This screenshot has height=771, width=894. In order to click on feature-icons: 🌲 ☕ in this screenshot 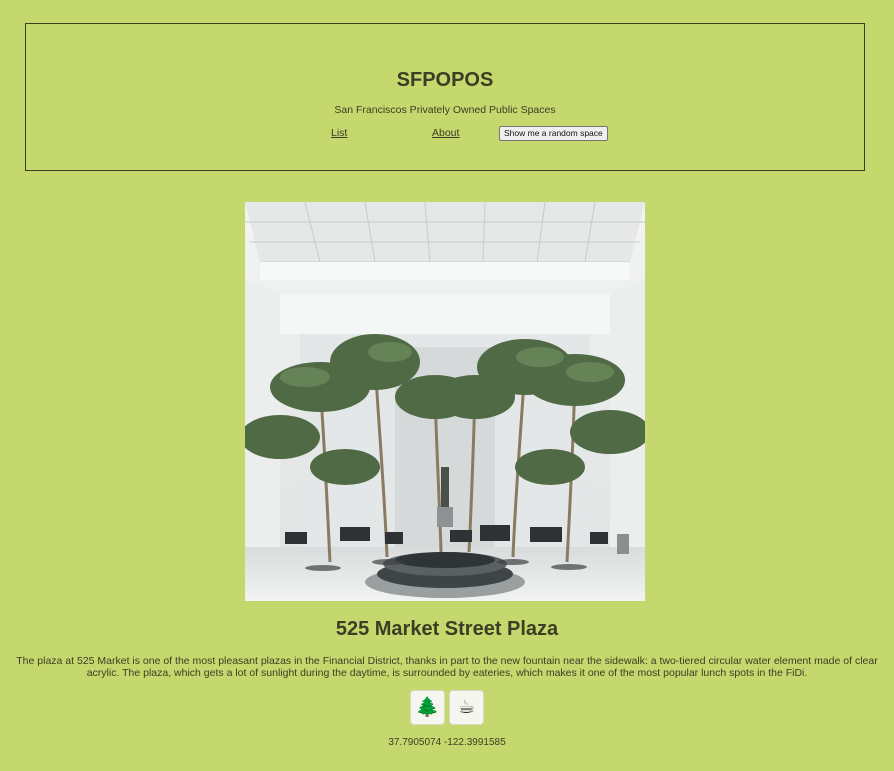, I will do `click(447, 707)`.